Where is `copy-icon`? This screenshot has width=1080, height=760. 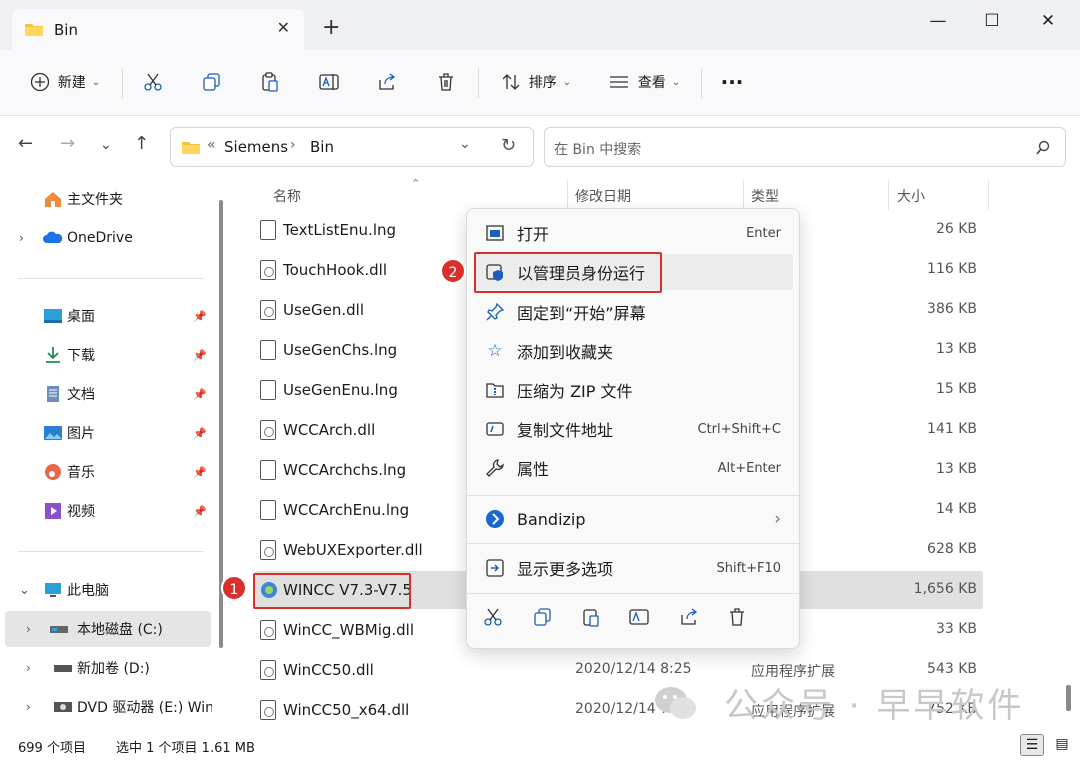
copy-icon is located at coordinates (543, 617).